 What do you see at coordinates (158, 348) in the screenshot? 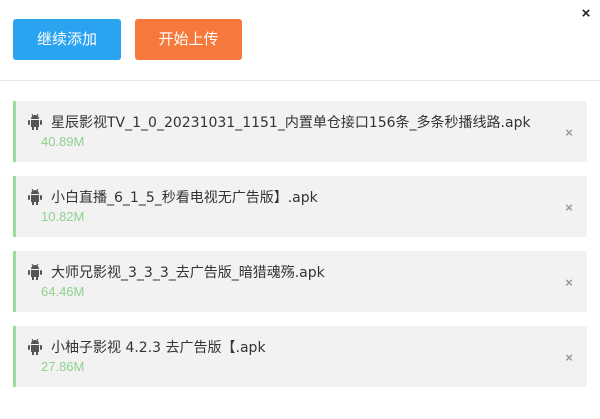
I see `file-name: 小柚子影视 4.2.3 去广告版【.apk` at bounding box center [158, 348].